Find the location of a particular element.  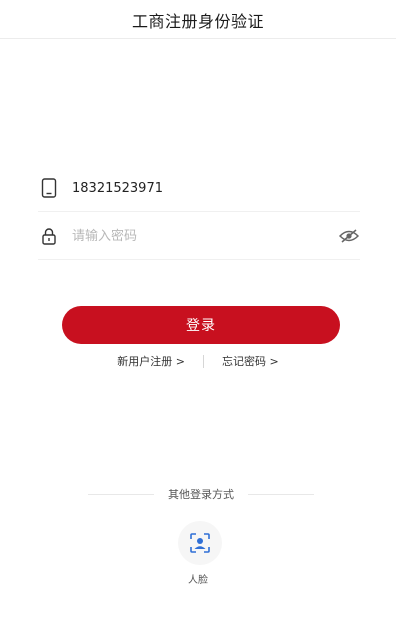

phone-field-row is located at coordinates (199, 188).